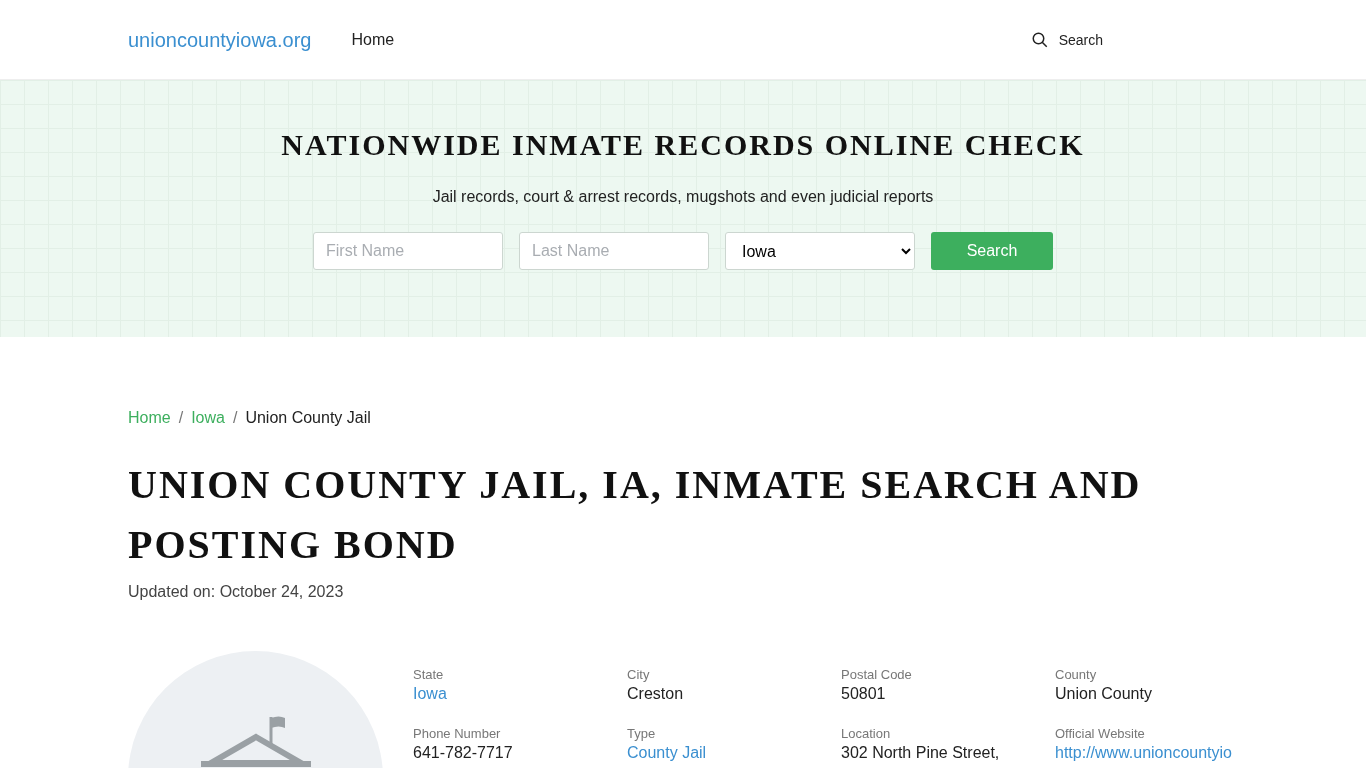 This screenshot has width=1366, height=768. Describe the element at coordinates (614, 251) in the screenshot. I see `last-name-field: Last Name` at that location.